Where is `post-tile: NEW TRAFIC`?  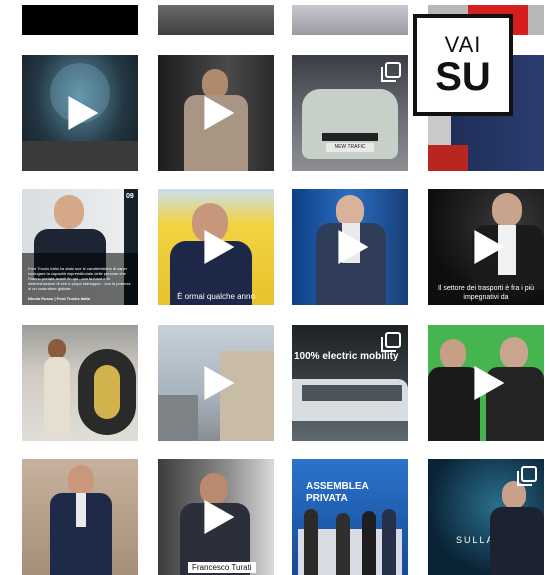 post-tile: NEW TRAFIC is located at coordinates (350, 113).